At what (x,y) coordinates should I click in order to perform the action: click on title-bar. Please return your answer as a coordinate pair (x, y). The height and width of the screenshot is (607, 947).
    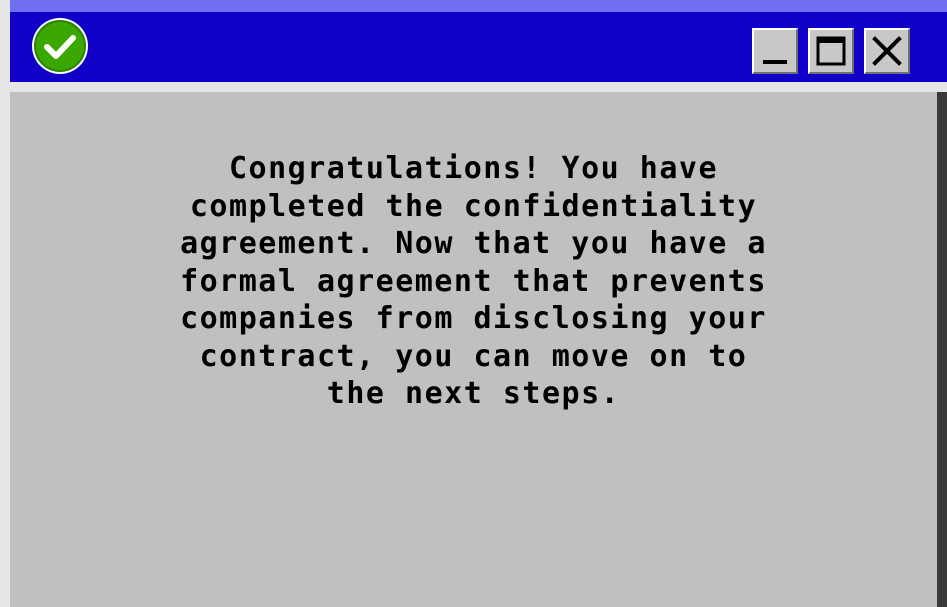
    Looking at the image, I should click on (478, 46).